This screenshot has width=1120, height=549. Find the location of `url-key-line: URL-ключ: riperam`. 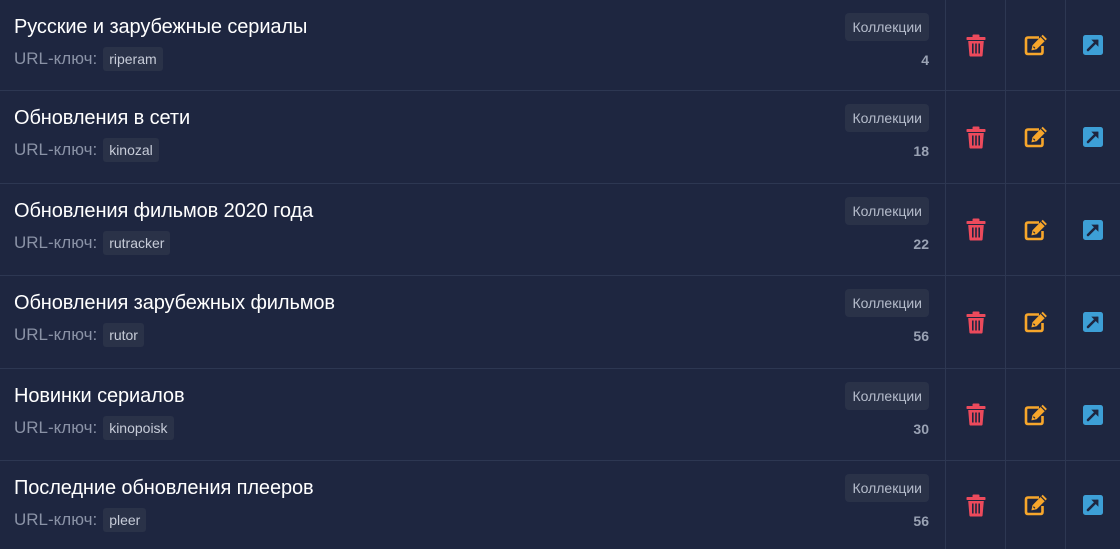

url-key-line: URL-ключ: riperam is located at coordinates (88, 59).